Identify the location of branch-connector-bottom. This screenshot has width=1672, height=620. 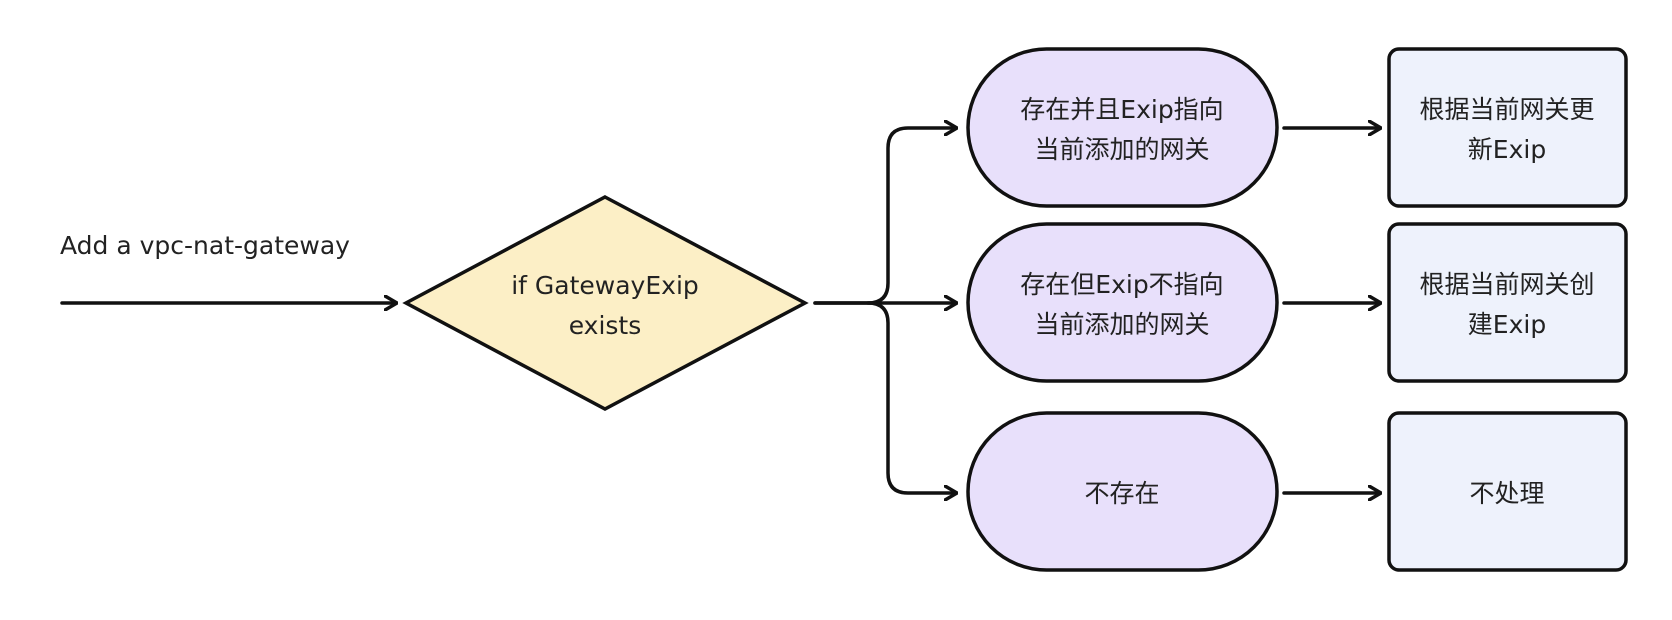
(911, 397).